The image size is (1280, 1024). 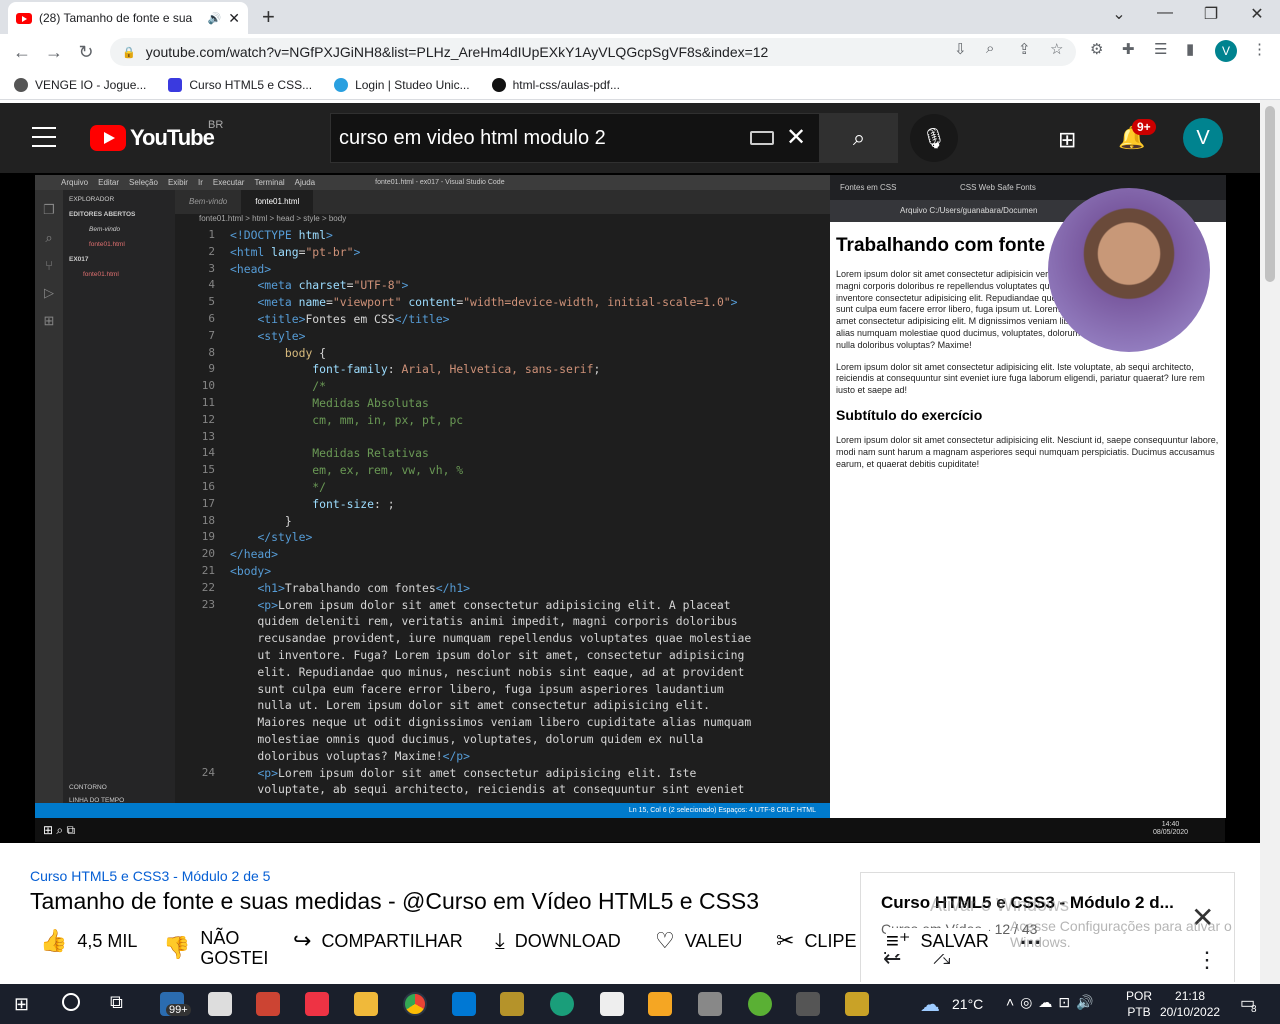 What do you see at coordinates (49, 496) in the screenshot?
I see `vscode-activity-bar: ❐ ⌕ ⑂ ▷ ⊞` at bounding box center [49, 496].